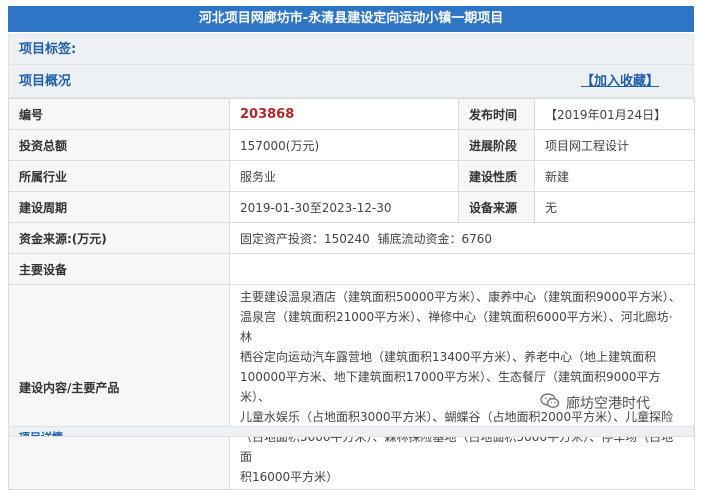  What do you see at coordinates (119, 207) in the screenshot?
I see `period-label: 建设周期` at bounding box center [119, 207].